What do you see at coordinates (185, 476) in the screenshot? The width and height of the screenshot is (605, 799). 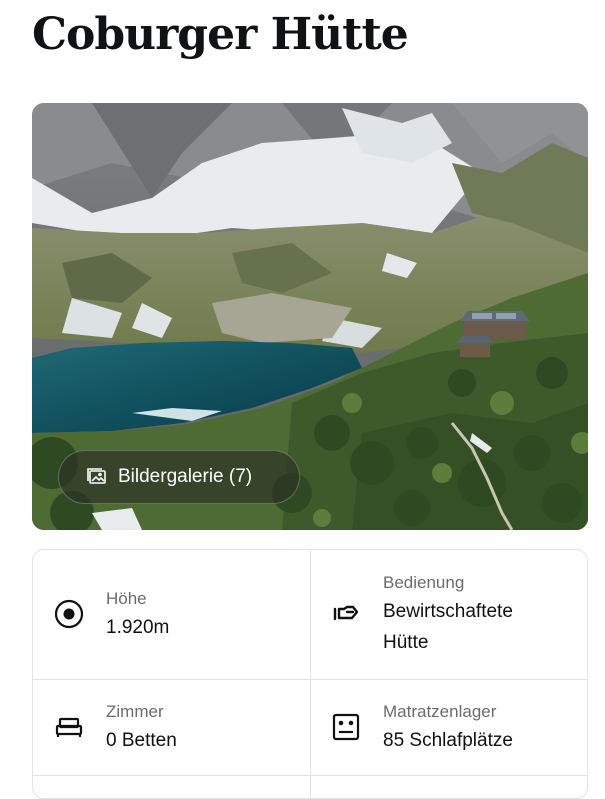 I see `gallery-button-label: Bildergalerie (7)` at bounding box center [185, 476].